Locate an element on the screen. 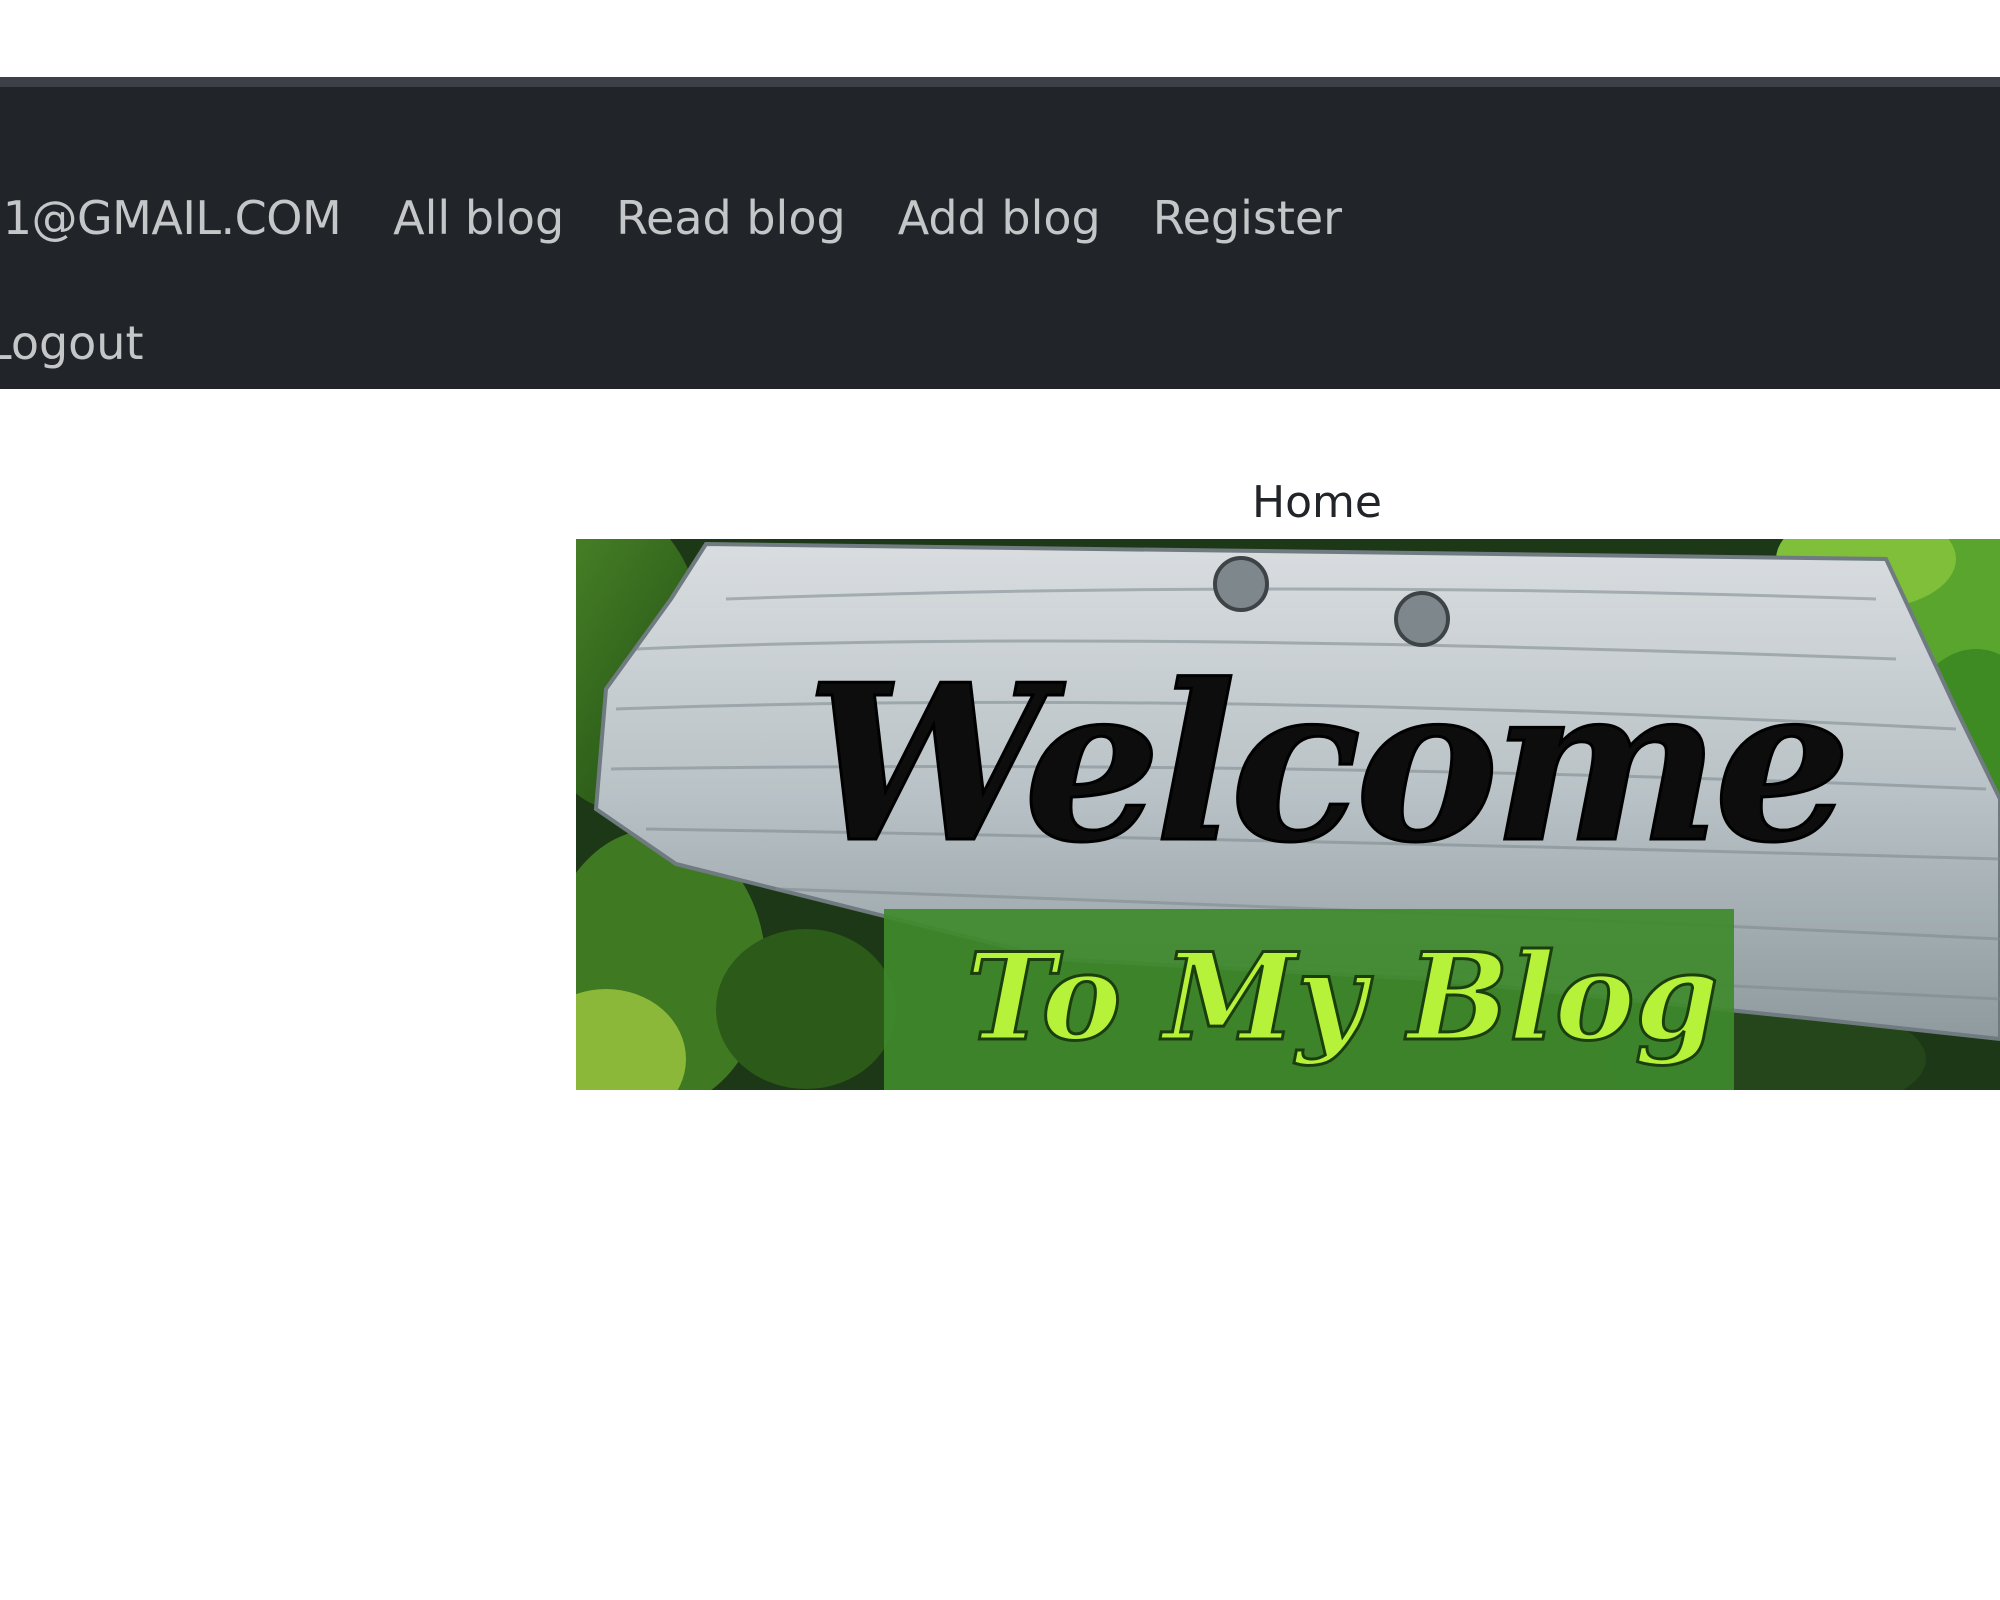 The image size is (2000, 1600). nav-logout: Logout is located at coordinates (72, 343).